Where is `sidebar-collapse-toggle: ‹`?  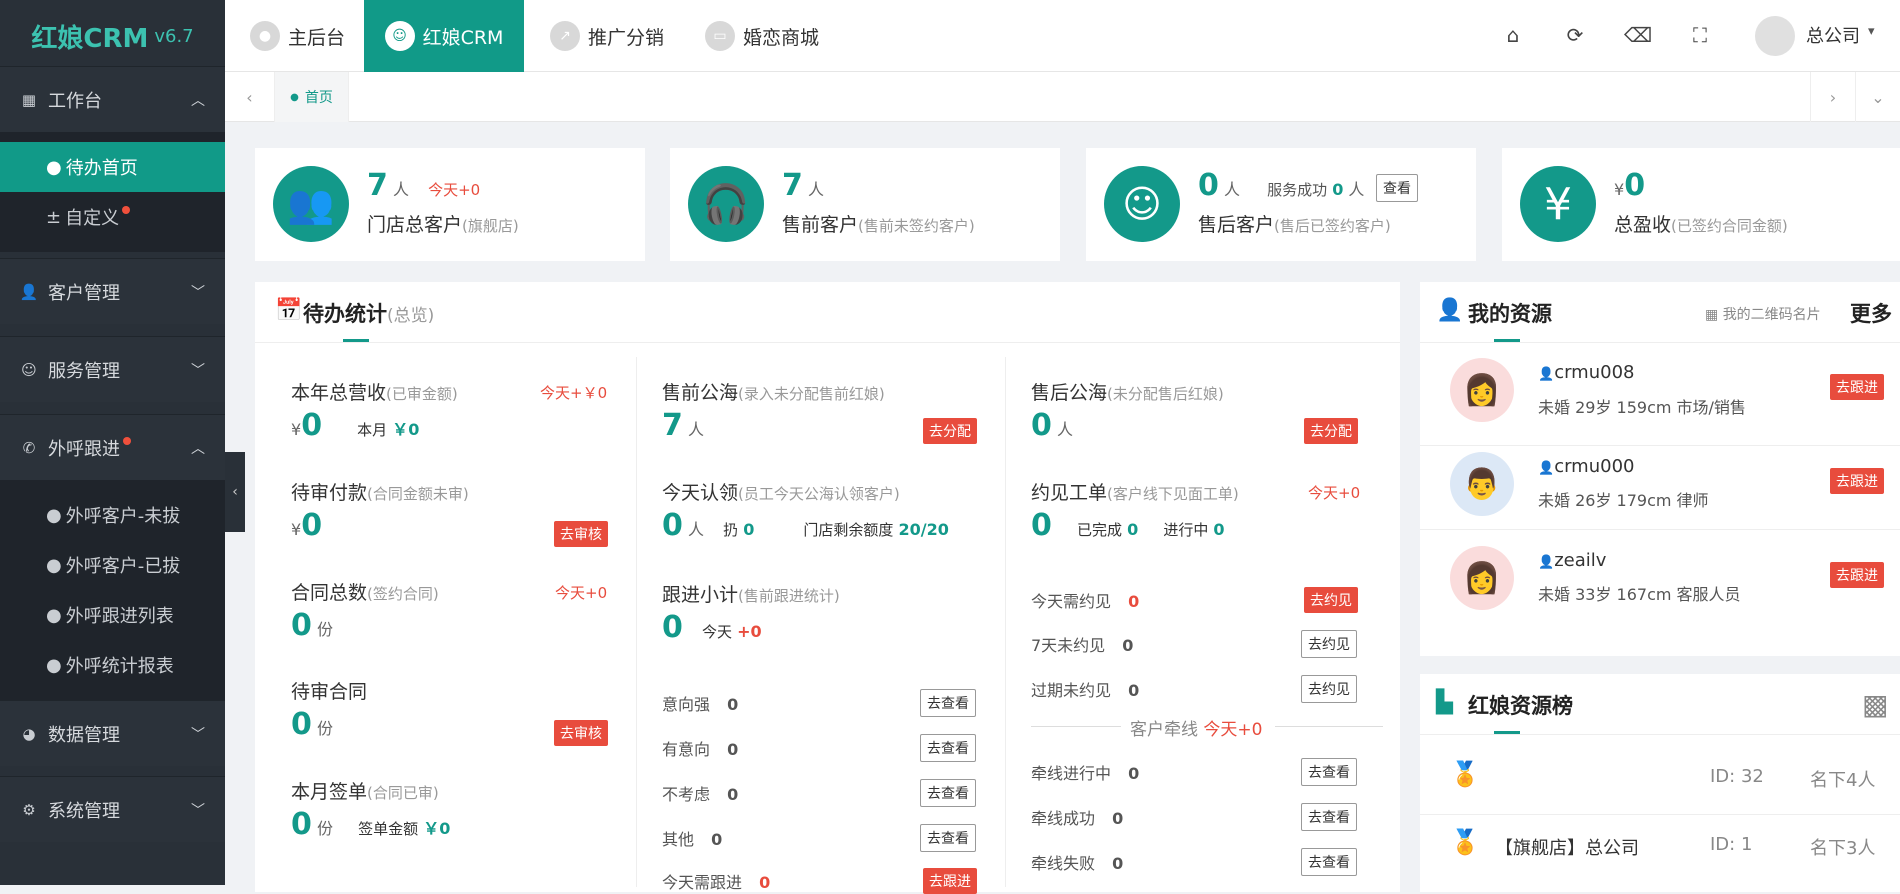
sidebar-collapse-toggle: ‹ is located at coordinates (235, 492).